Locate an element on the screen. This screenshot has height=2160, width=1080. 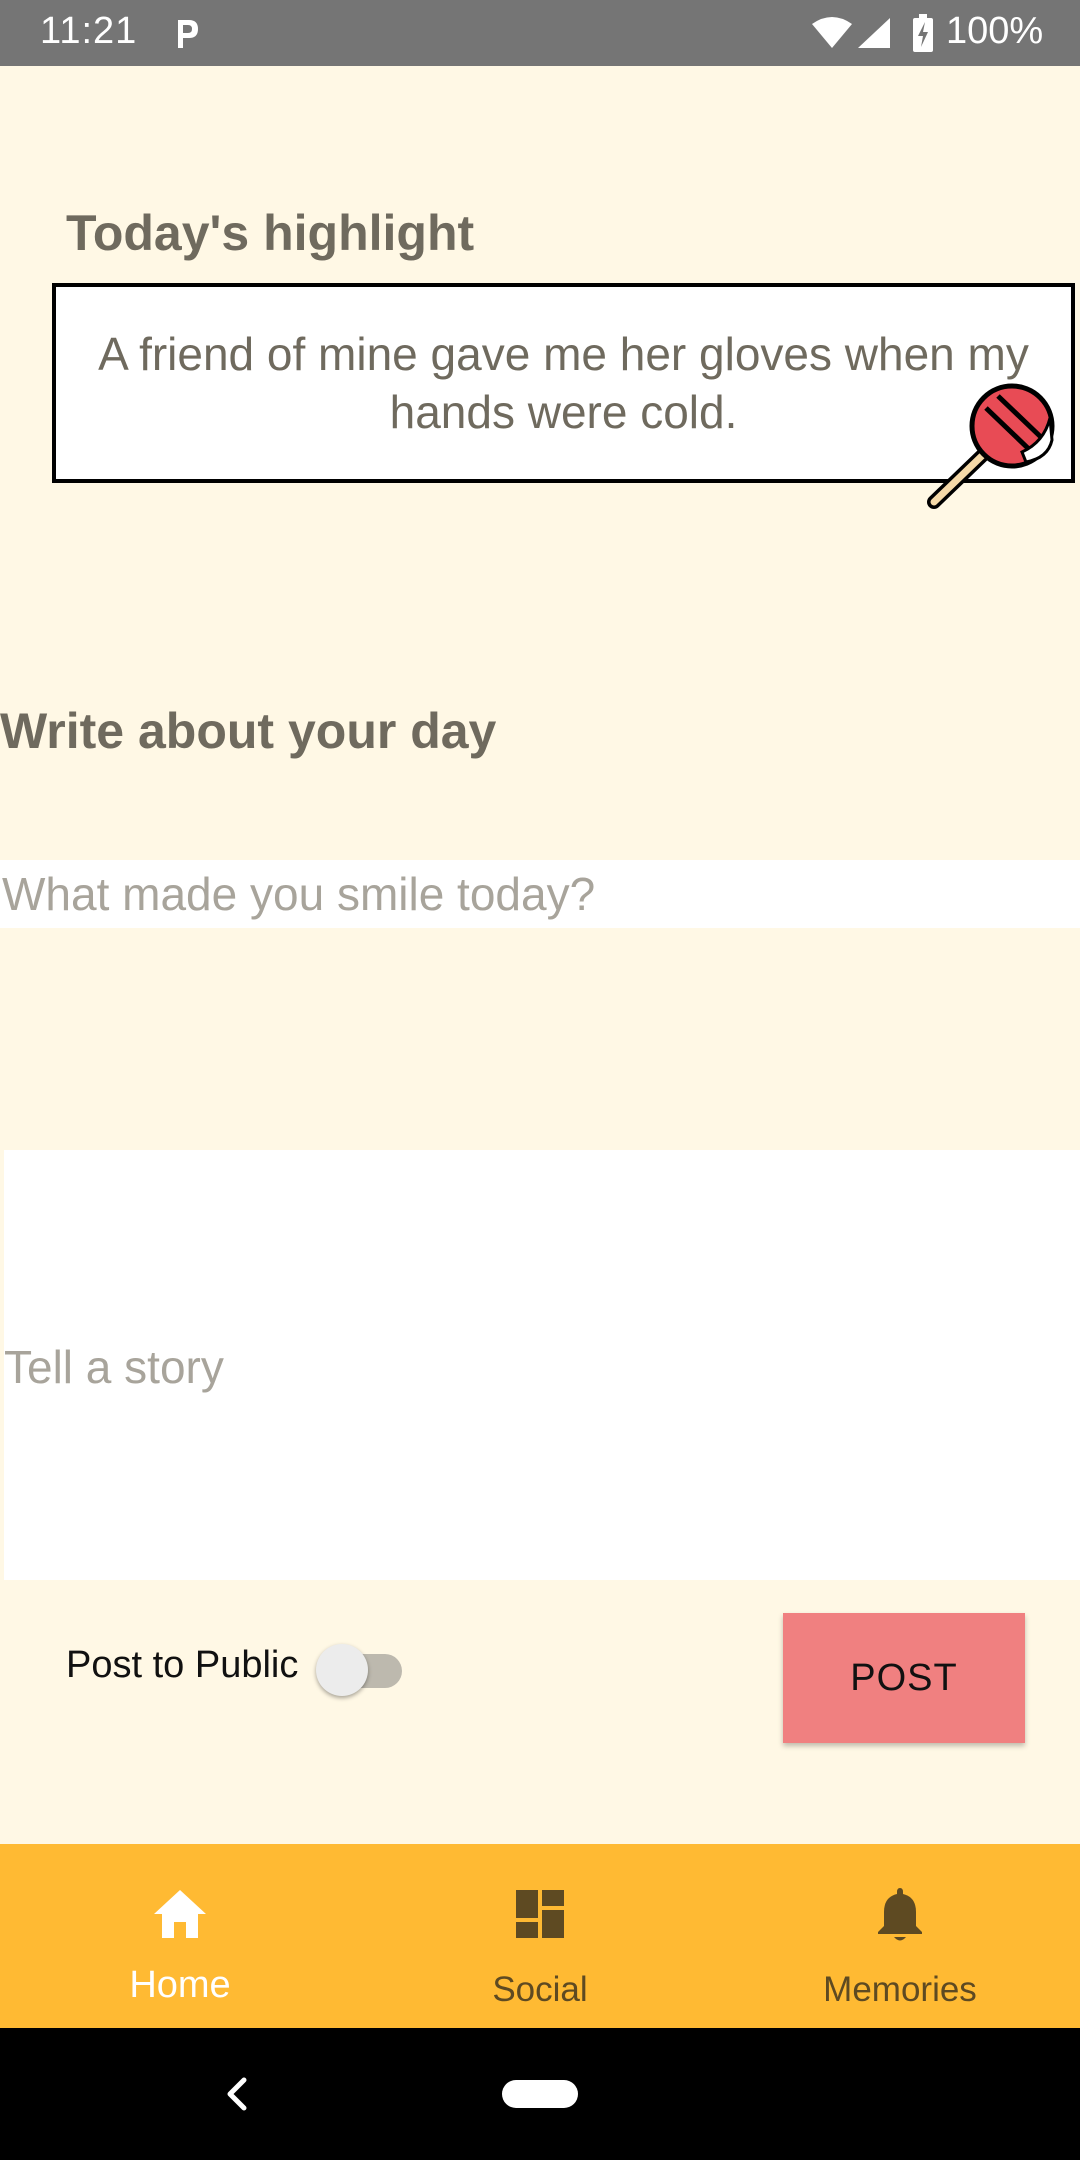
nav-item-memories: Memories is located at coordinates (900, 1936).